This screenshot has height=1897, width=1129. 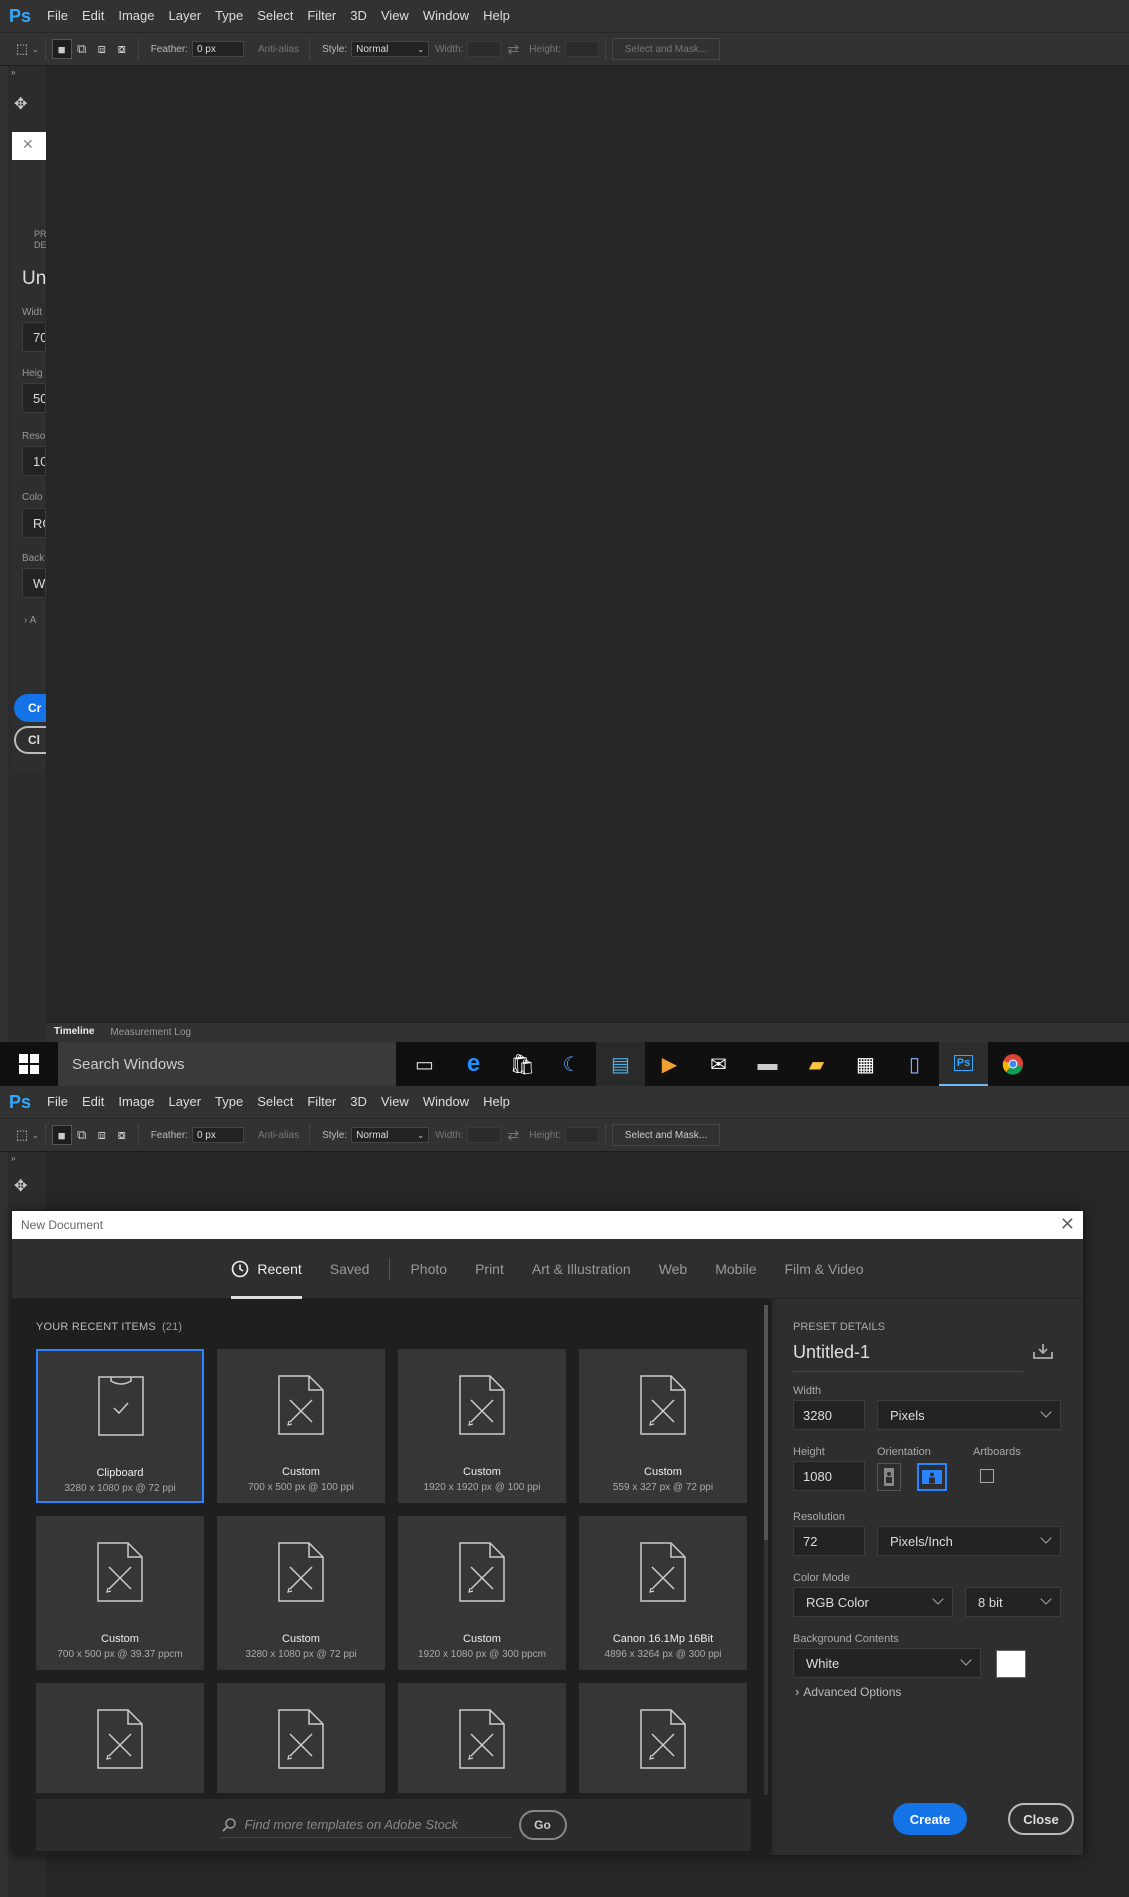 What do you see at coordinates (102, 49) in the screenshot?
I see `subtract-selection-icon: ⧈` at bounding box center [102, 49].